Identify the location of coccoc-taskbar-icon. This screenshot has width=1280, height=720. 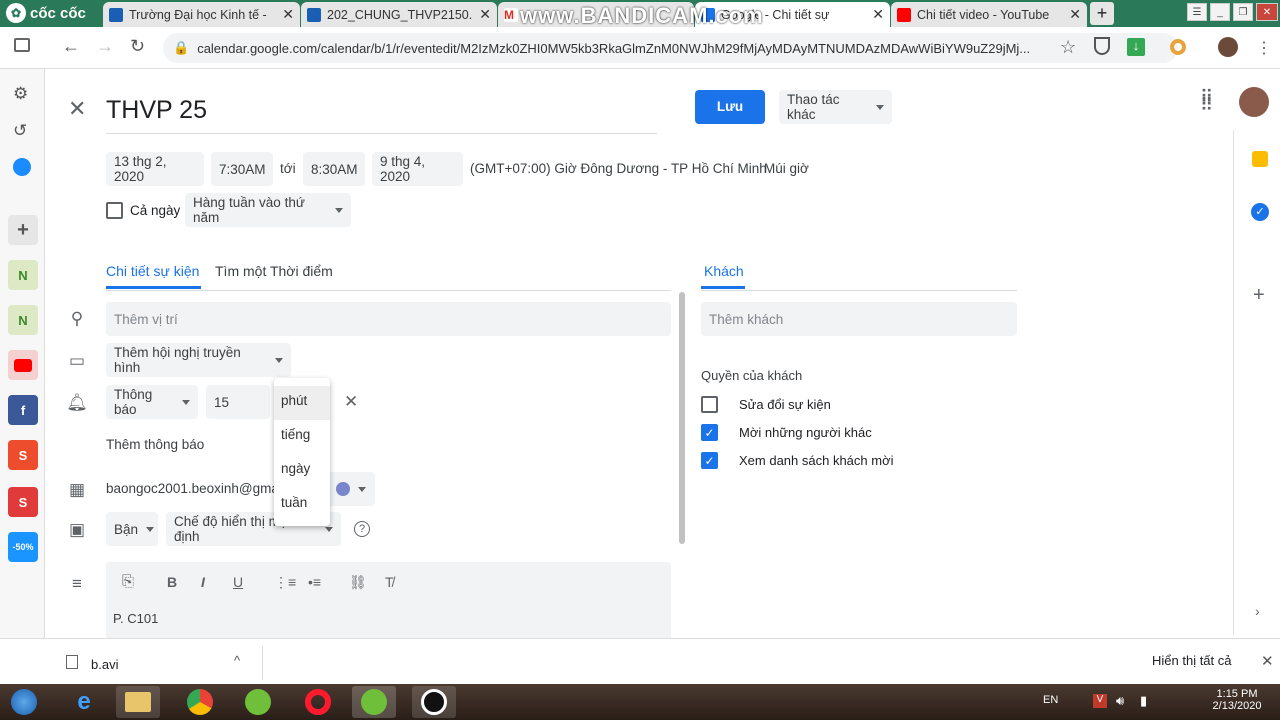
(258, 702).